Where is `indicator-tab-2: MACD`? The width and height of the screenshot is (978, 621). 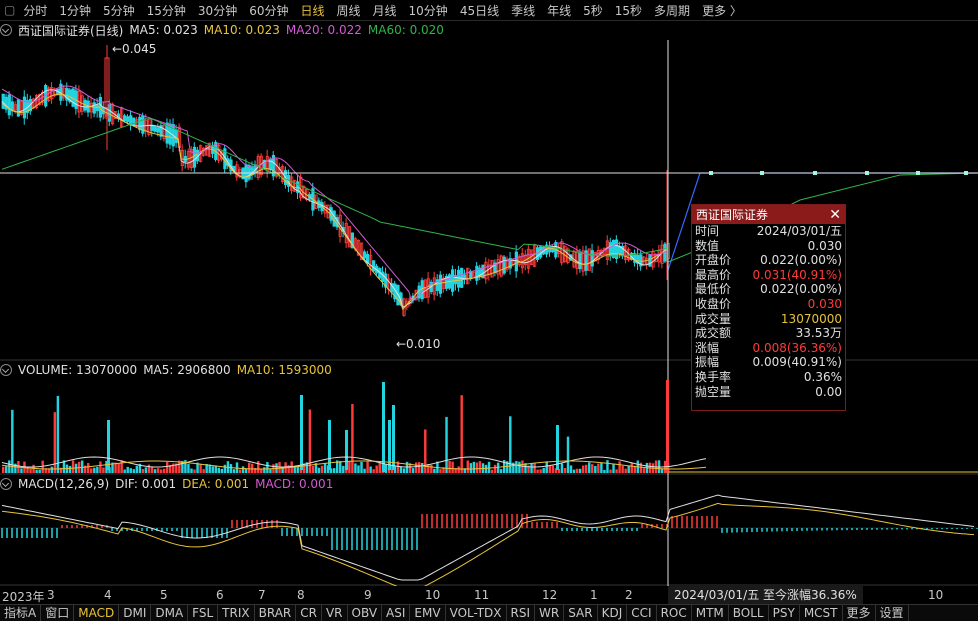 indicator-tab-2: MACD is located at coordinates (97, 613).